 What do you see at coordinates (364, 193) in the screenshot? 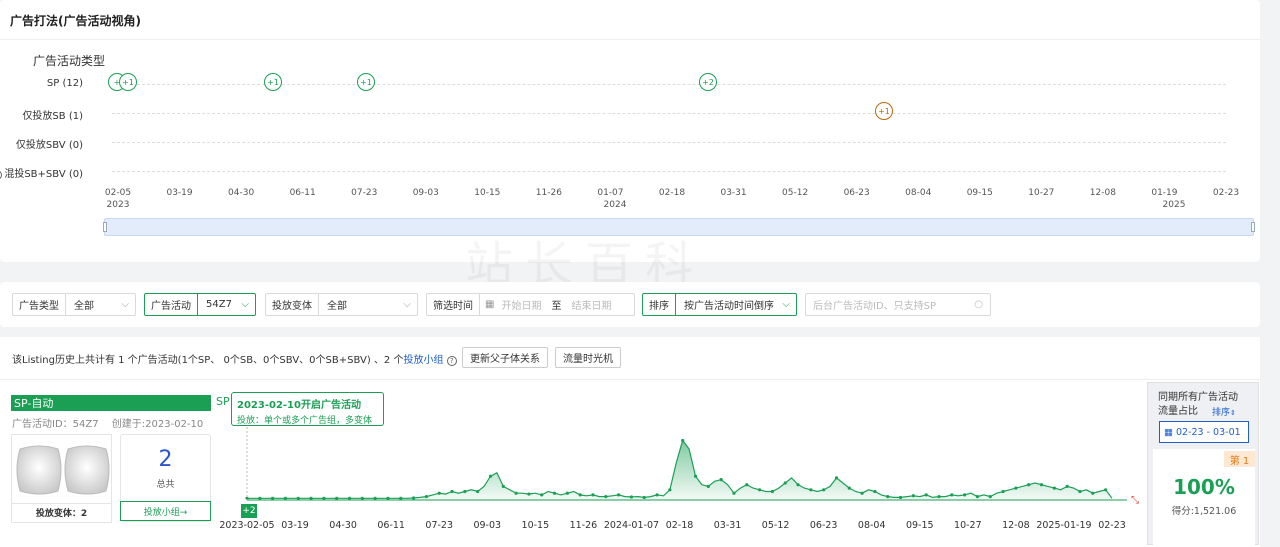
I see `axis-tick: 07-23` at bounding box center [364, 193].